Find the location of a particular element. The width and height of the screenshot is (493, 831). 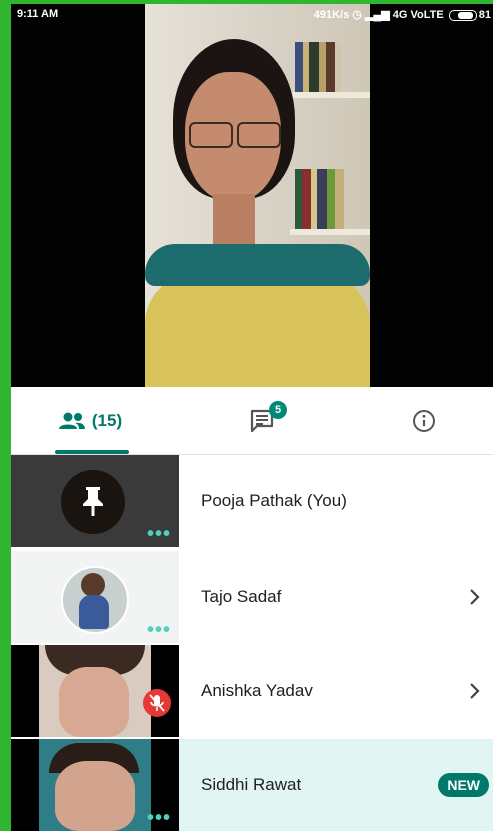

participant-name: Anishka Yadav is located at coordinates (257, 690).